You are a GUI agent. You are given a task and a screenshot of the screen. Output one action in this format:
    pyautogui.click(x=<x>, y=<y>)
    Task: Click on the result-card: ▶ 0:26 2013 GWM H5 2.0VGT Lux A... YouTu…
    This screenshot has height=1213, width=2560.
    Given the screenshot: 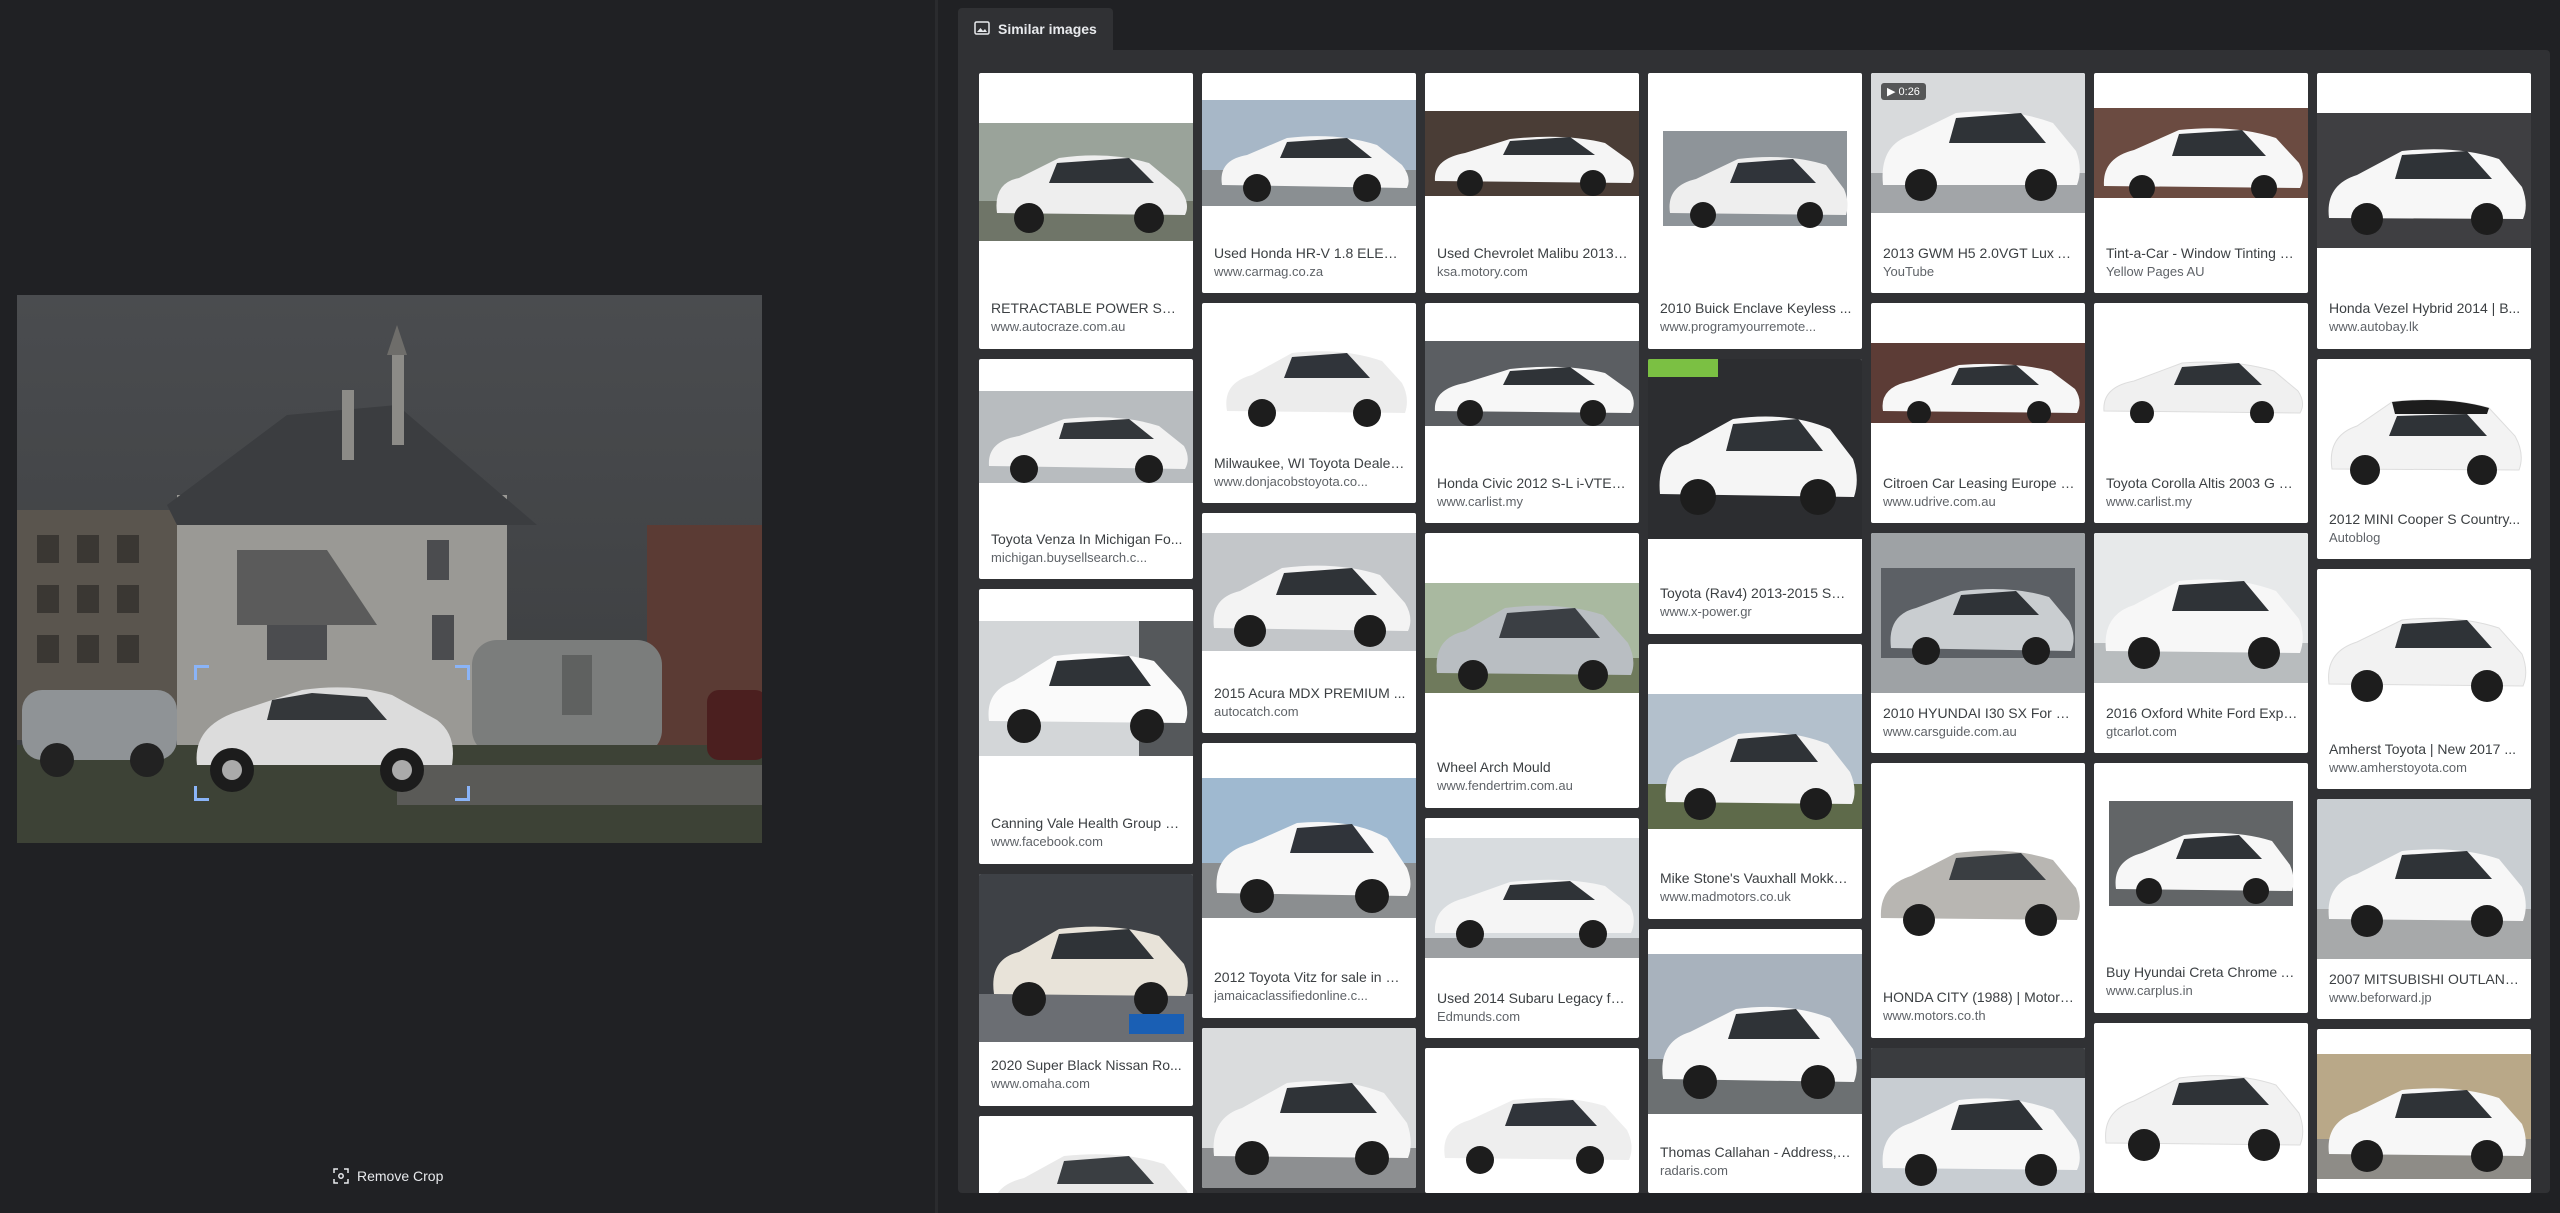 What is the action you would take?
    pyautogui.click(x=1978, y=183)
    